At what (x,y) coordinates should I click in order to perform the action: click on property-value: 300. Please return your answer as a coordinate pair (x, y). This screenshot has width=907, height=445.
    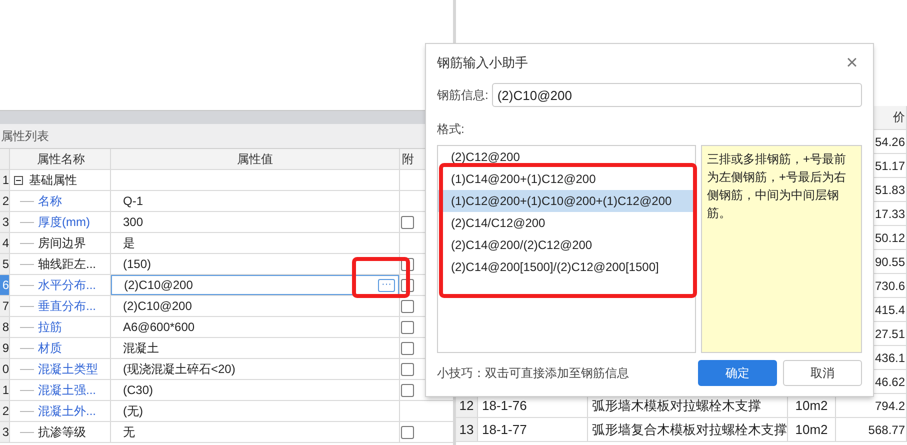
    Looking at the image, I should click on (133, 222).